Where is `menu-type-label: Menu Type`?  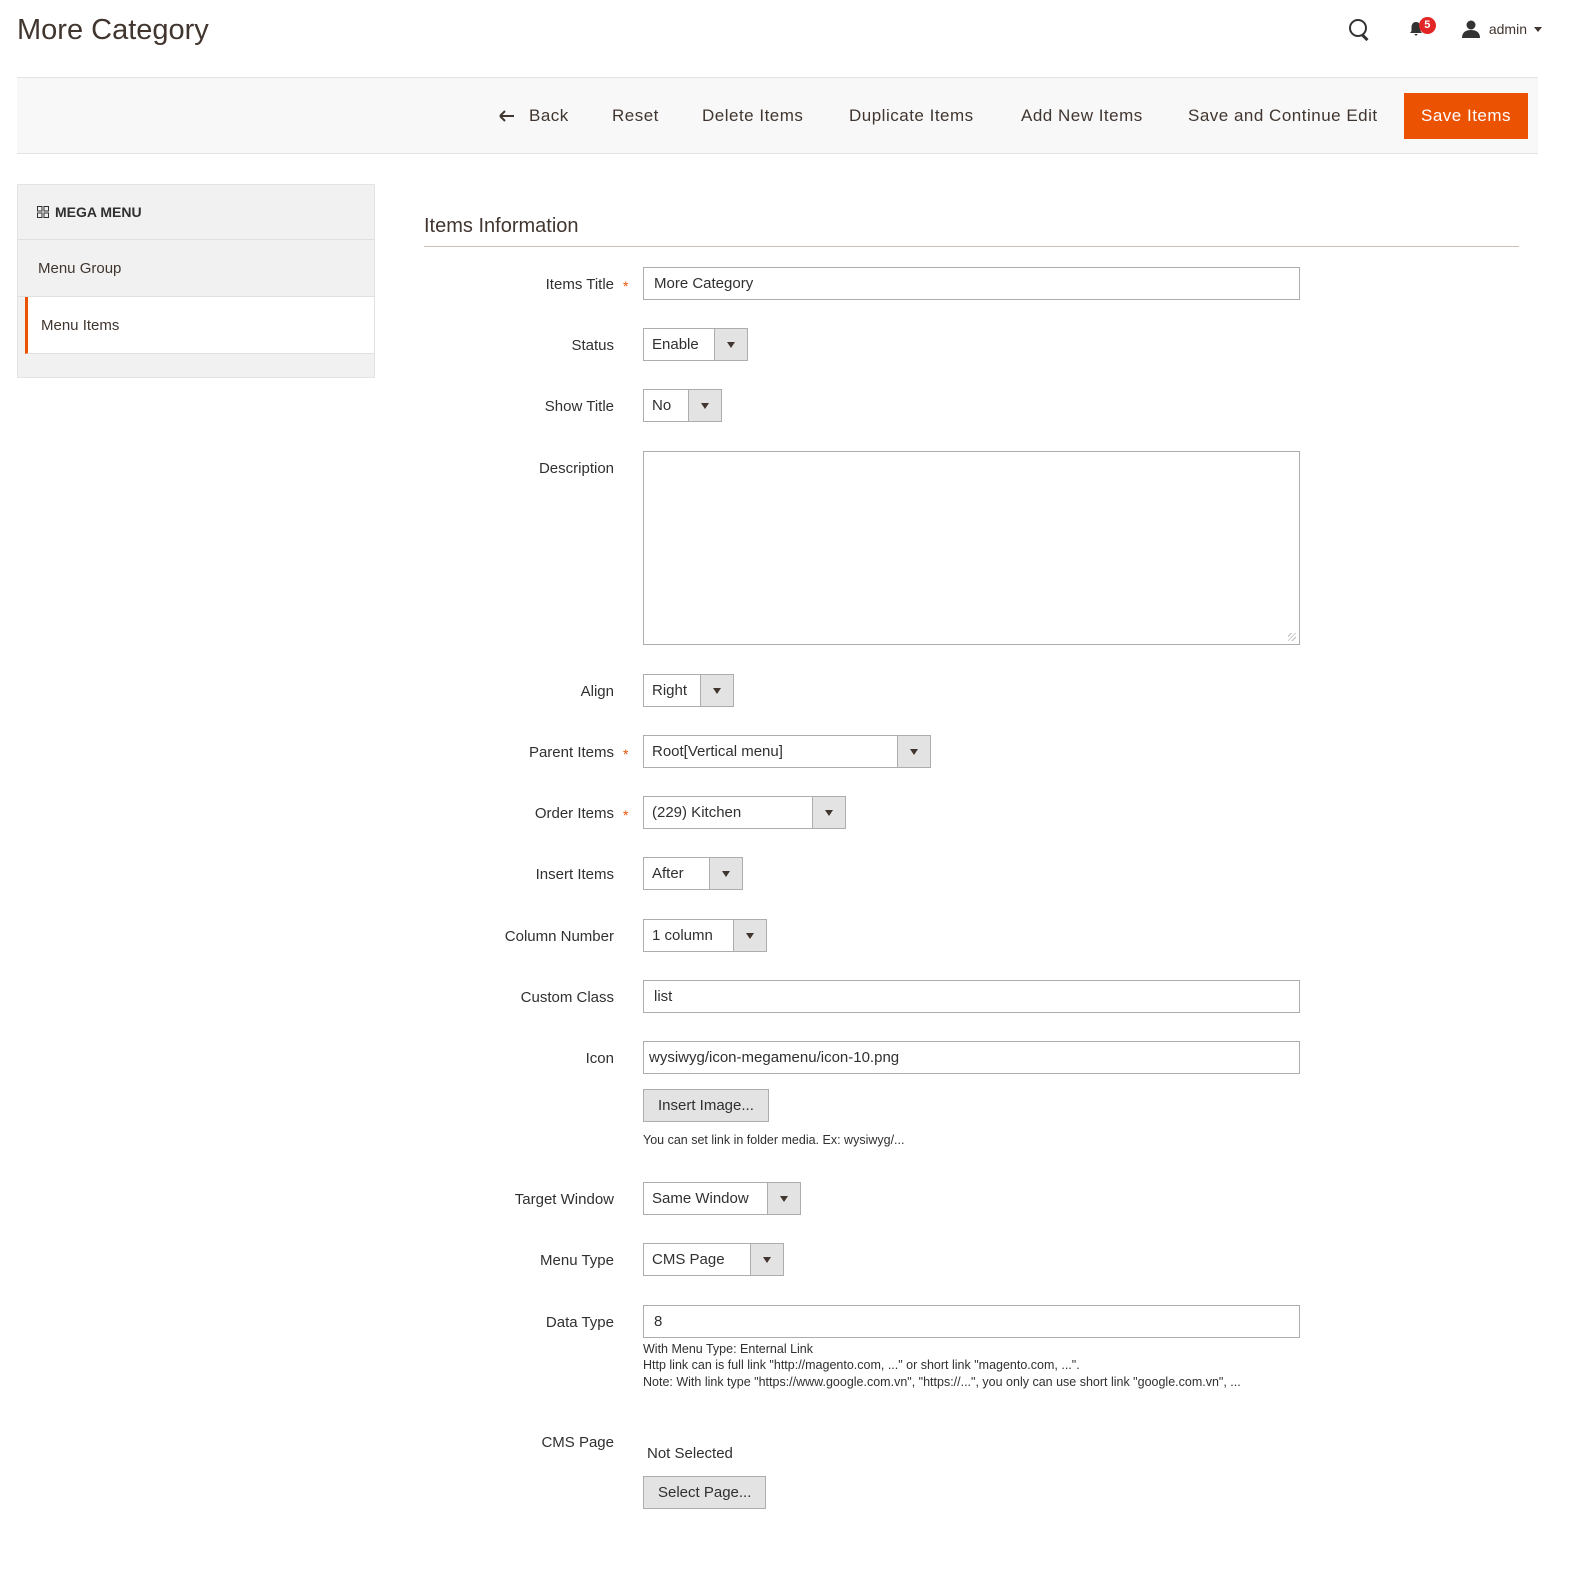
menu-type-label: Menu Type is located at coordinates (577, 1260).